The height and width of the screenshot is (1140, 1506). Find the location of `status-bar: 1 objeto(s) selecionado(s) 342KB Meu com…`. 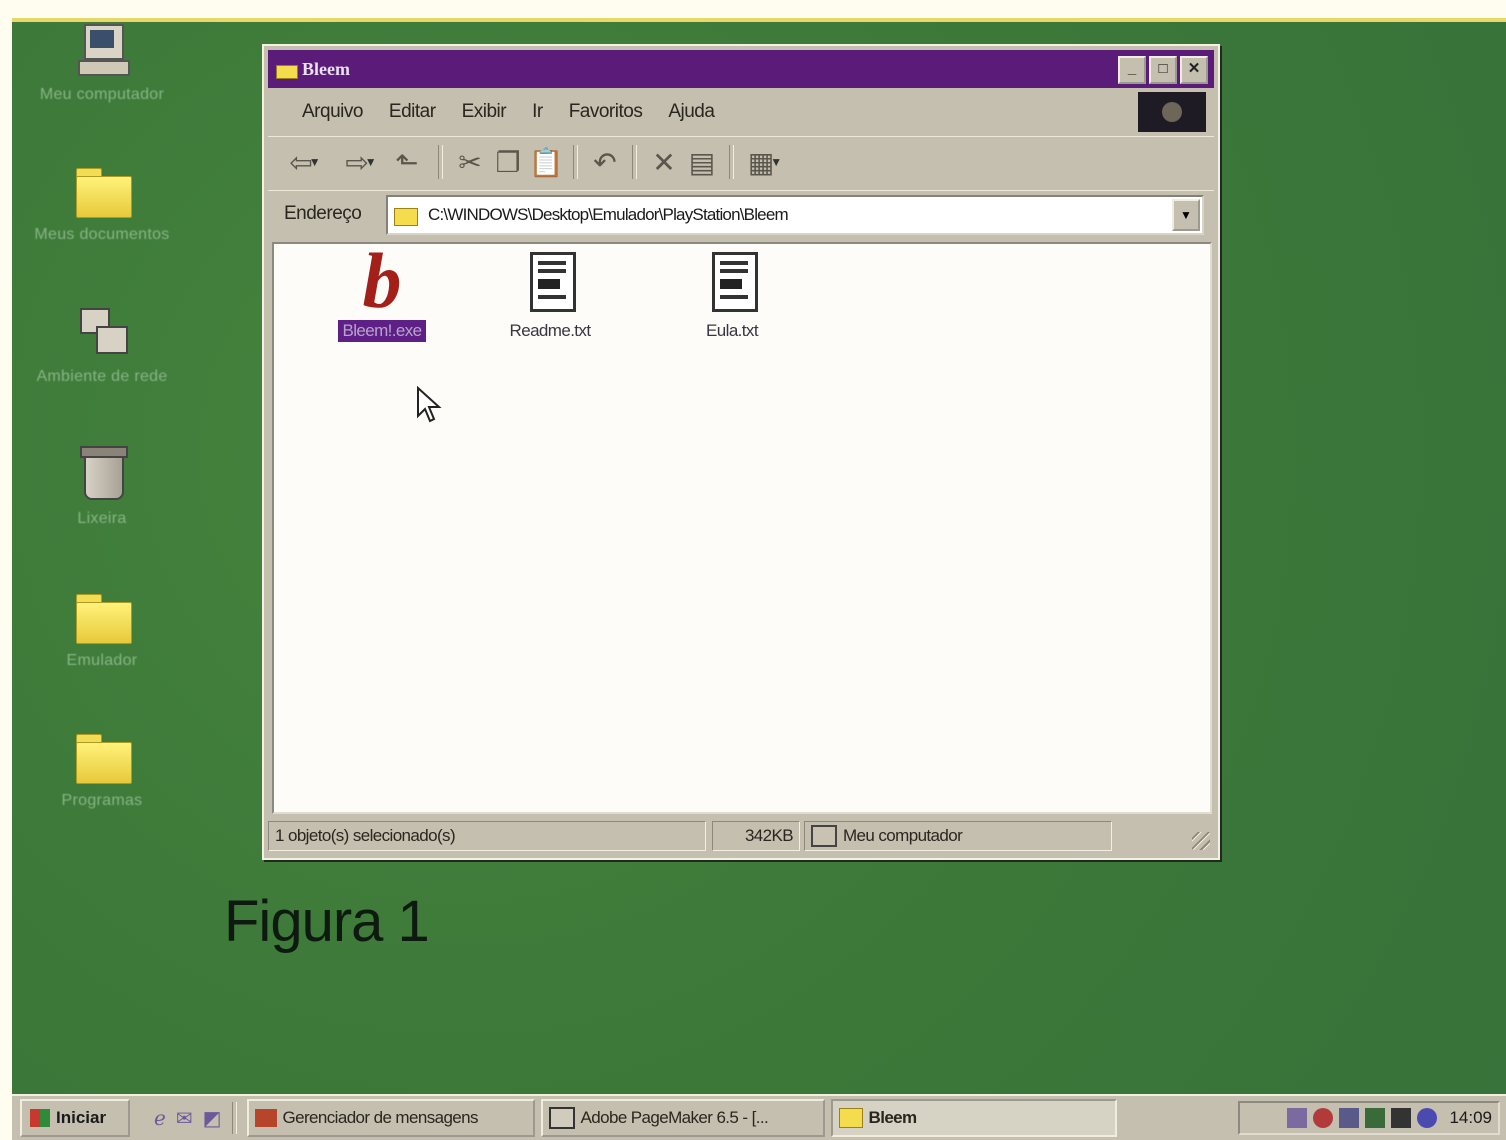

status-bar: 1 objeto(s) selecionado(s) 342KB Meu com… is located at coordinates (741, 836).